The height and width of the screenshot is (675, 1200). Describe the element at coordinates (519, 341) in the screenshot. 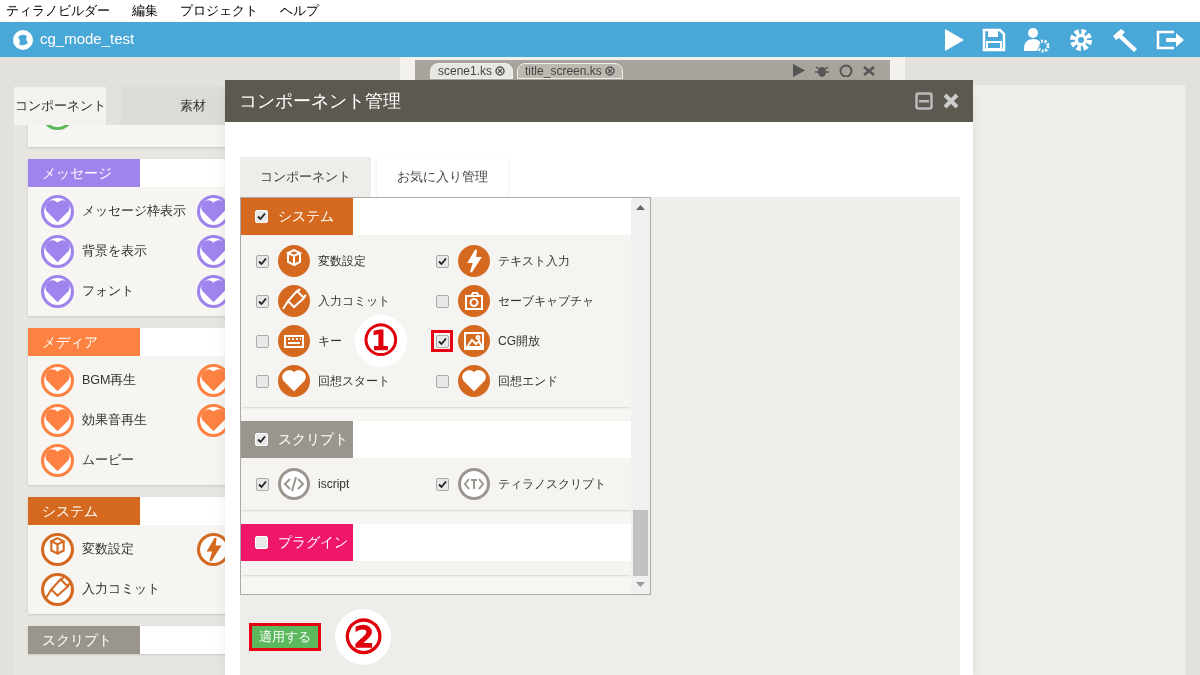

I see `component-label: CG開放` at that location.